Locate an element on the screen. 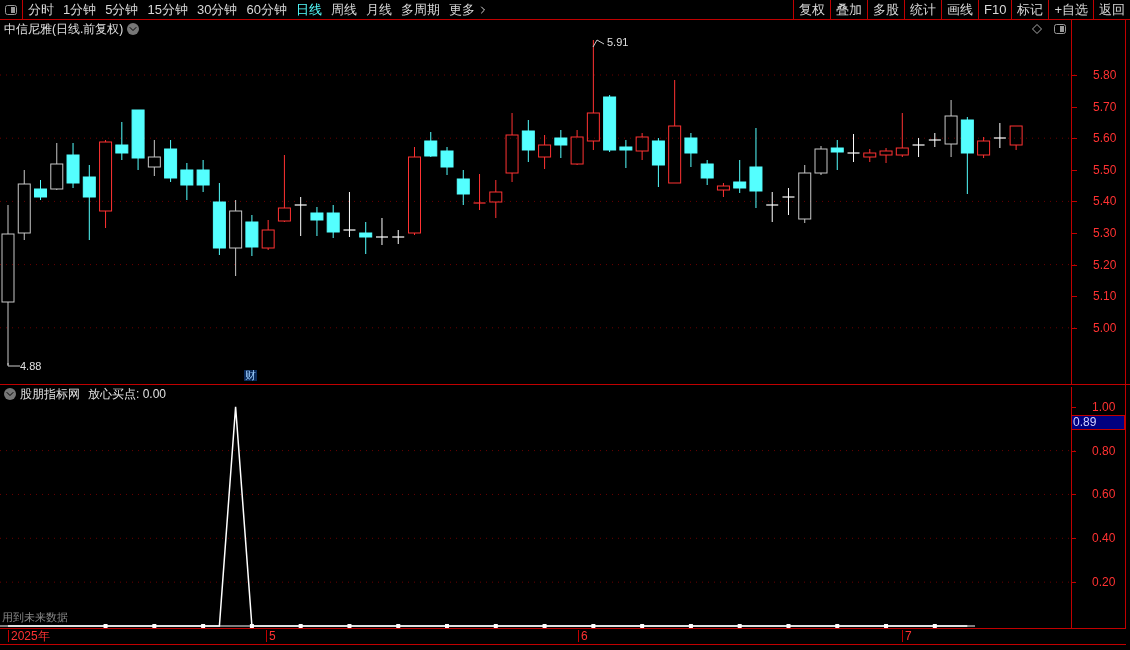  period-tab: 多周期 is located at coordinates (420, 9).